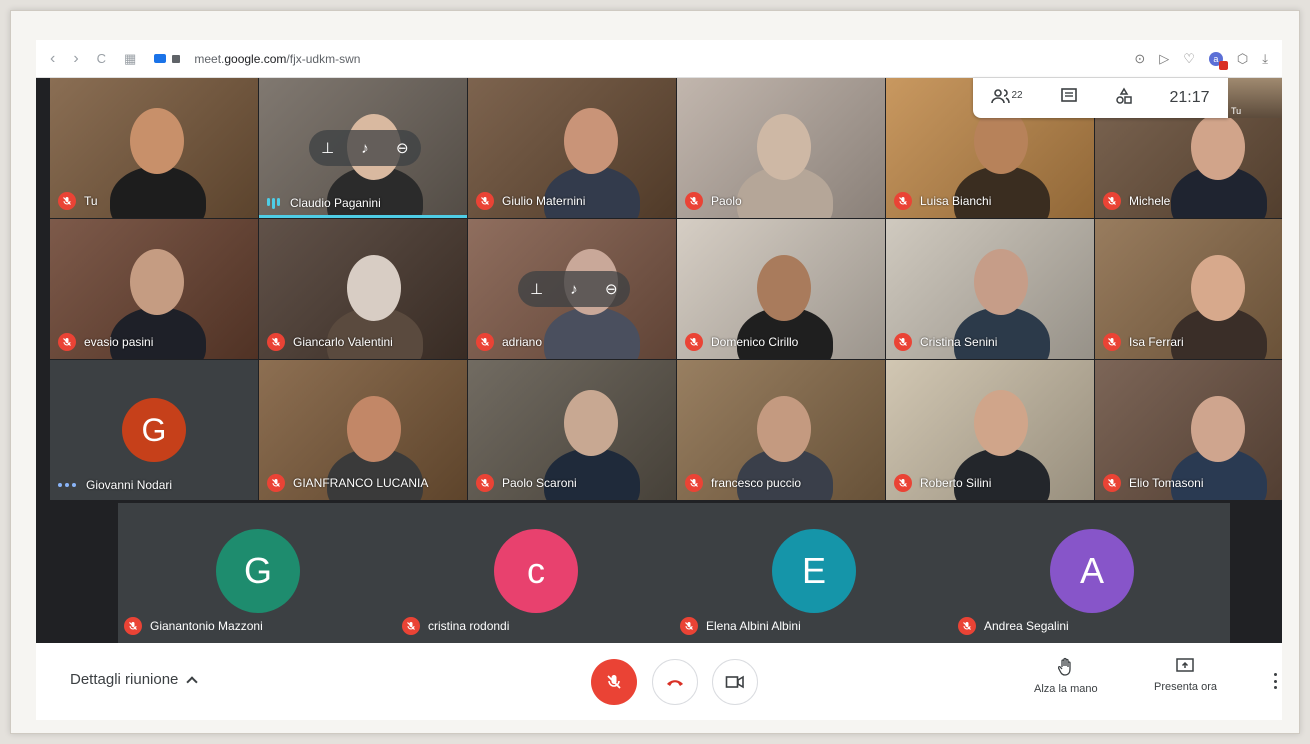 This screenshot has height=744, width=1310. Describe the element at coordinates (1164, 59) in the screenshot. I see `play-icon: ▷` at that location.